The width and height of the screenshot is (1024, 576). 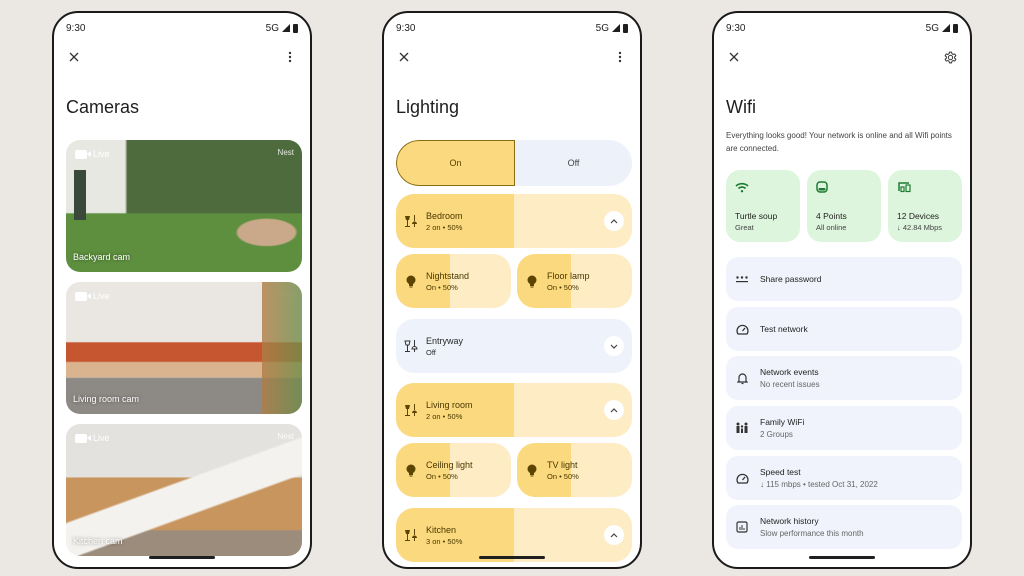 I want to click on expand-button, so click(x=614, y=346).